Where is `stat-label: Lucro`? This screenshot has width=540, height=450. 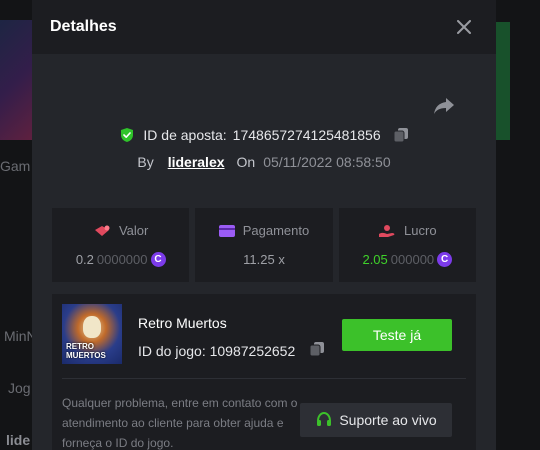
stat-label: Lucro is located at coordinates (420, 230).